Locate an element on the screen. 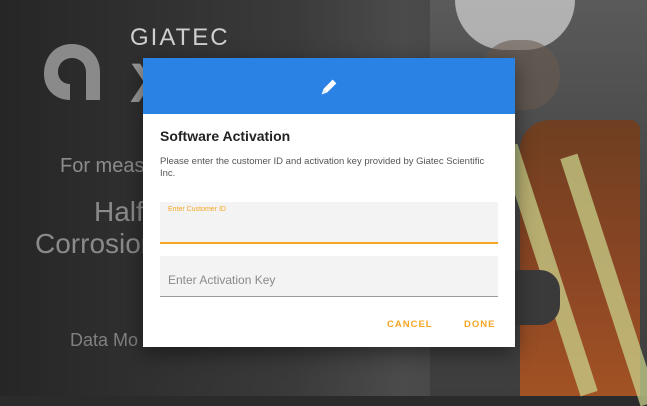  customer-id-field: Enter Customer ID is located at coordinates (329, 223).